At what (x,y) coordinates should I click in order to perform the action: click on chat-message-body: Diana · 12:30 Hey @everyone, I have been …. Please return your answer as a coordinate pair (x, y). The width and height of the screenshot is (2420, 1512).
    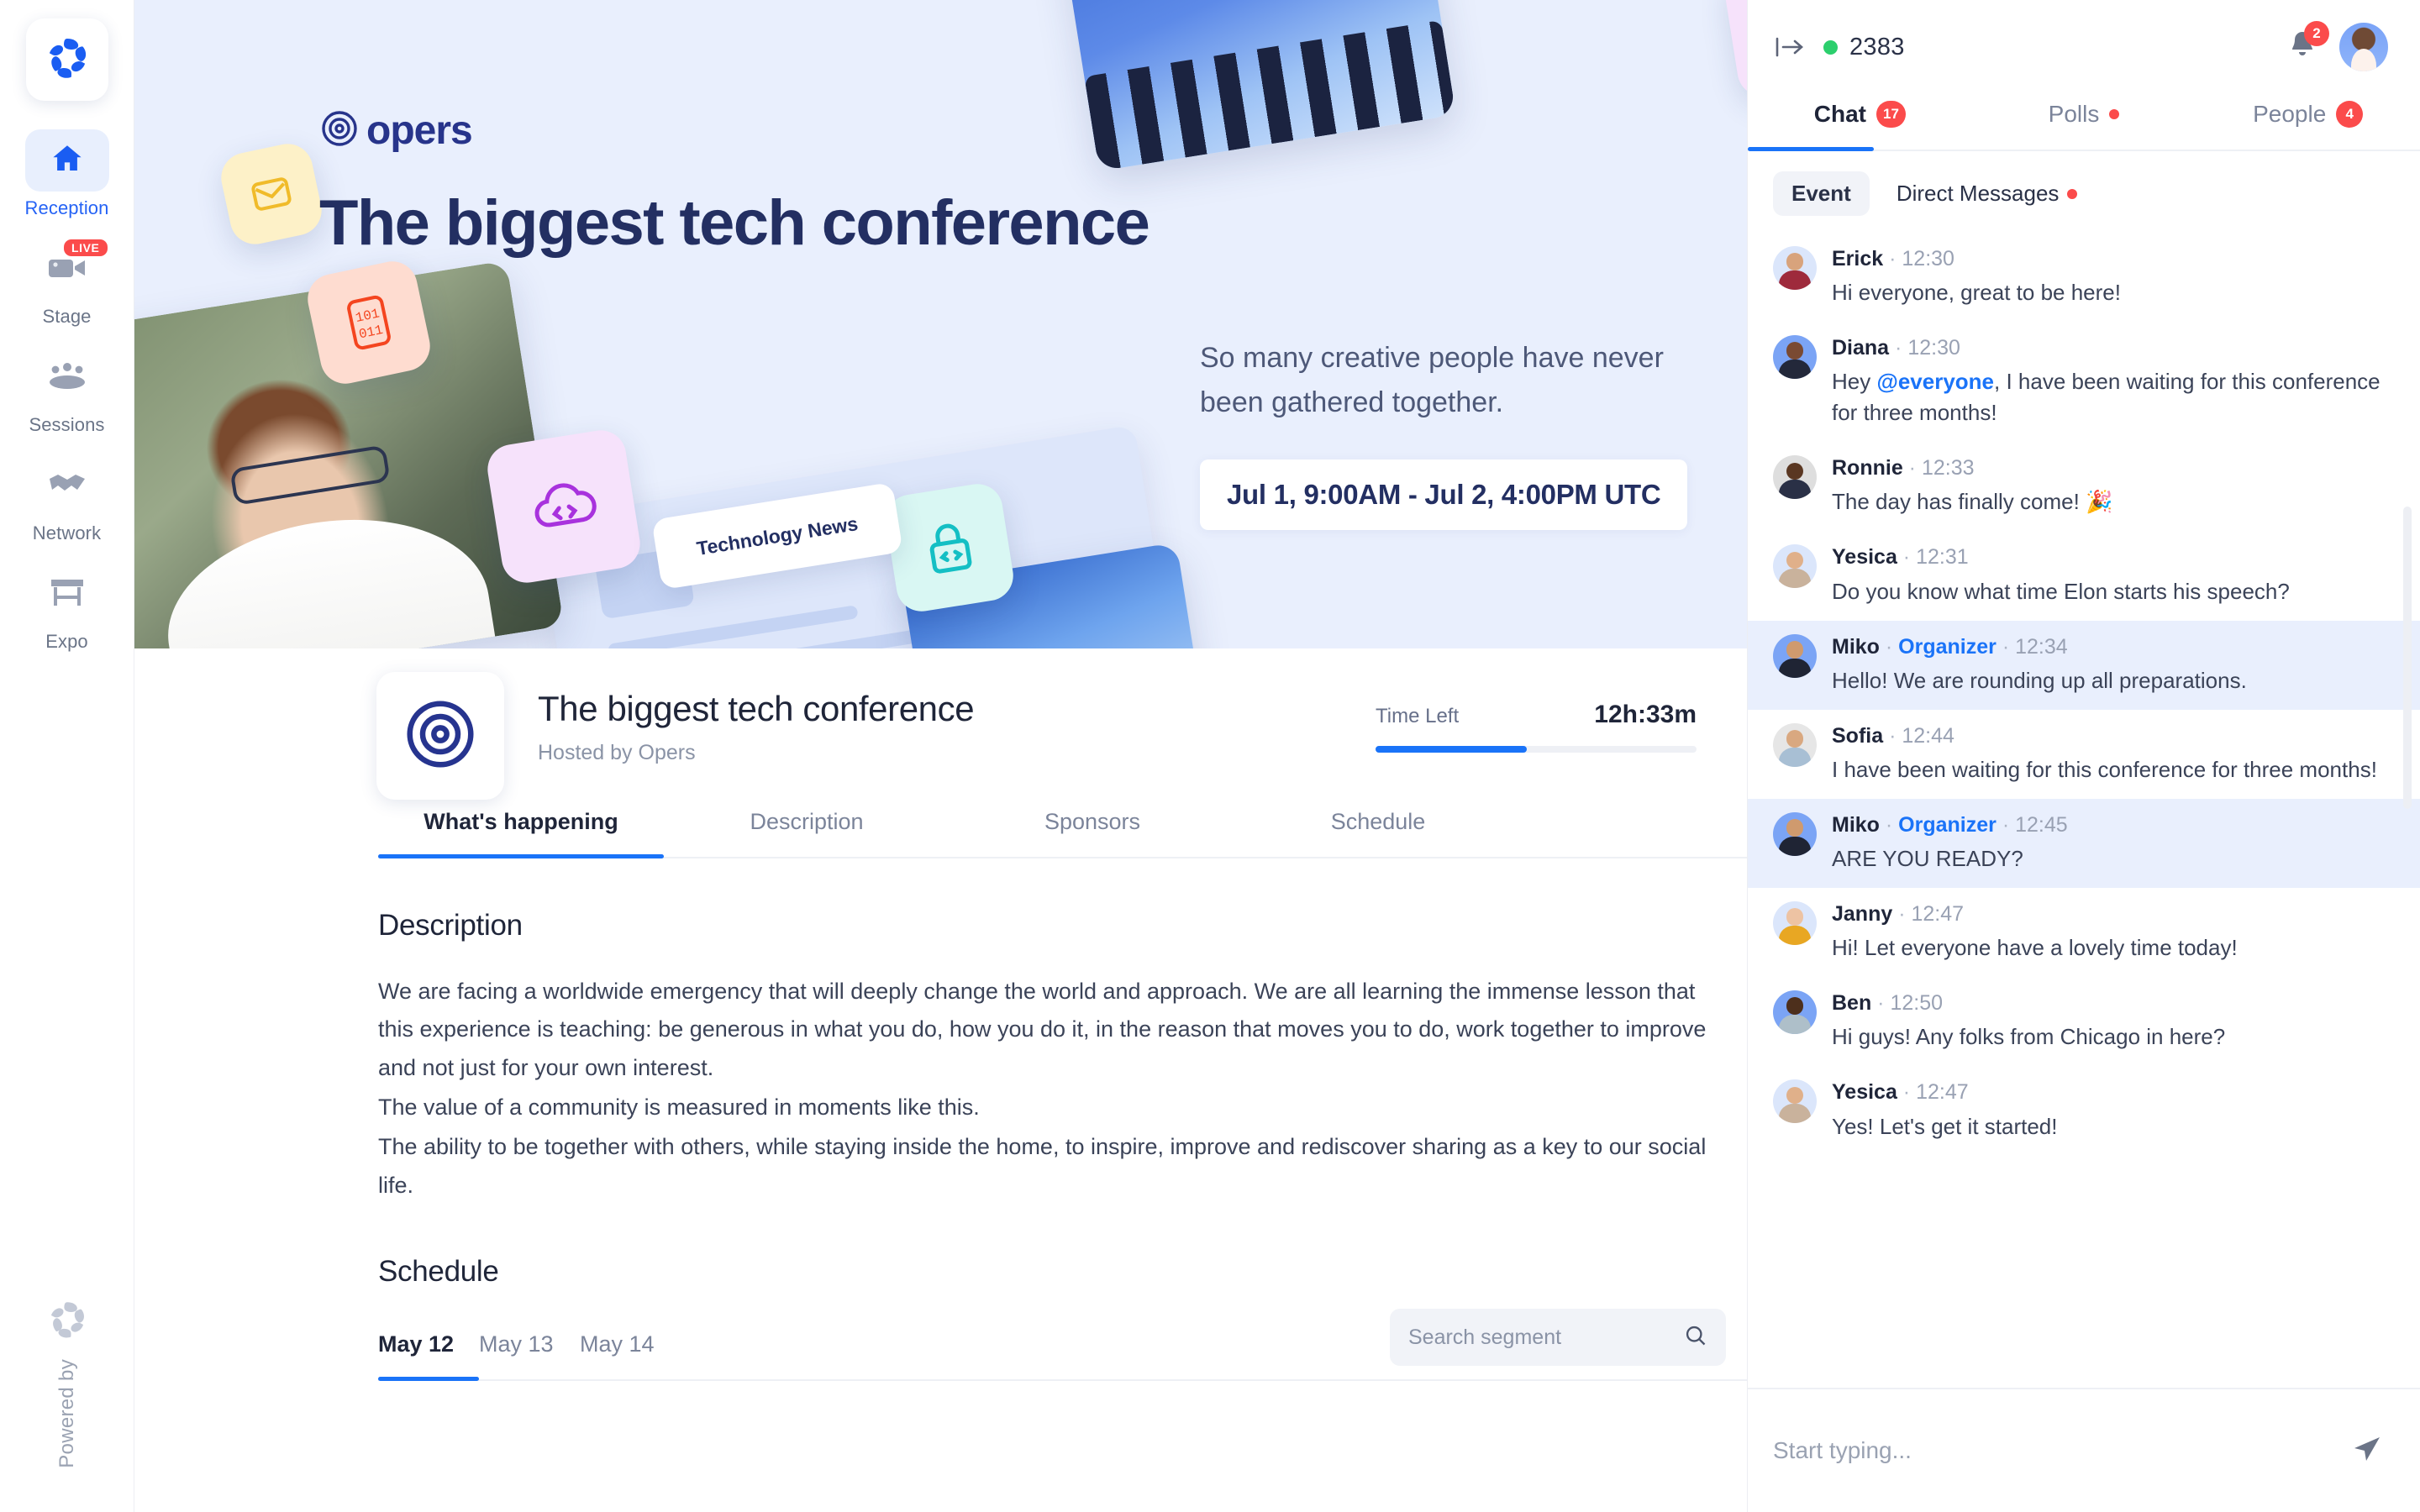
    Looking at the image, I should click on (2111, 381).